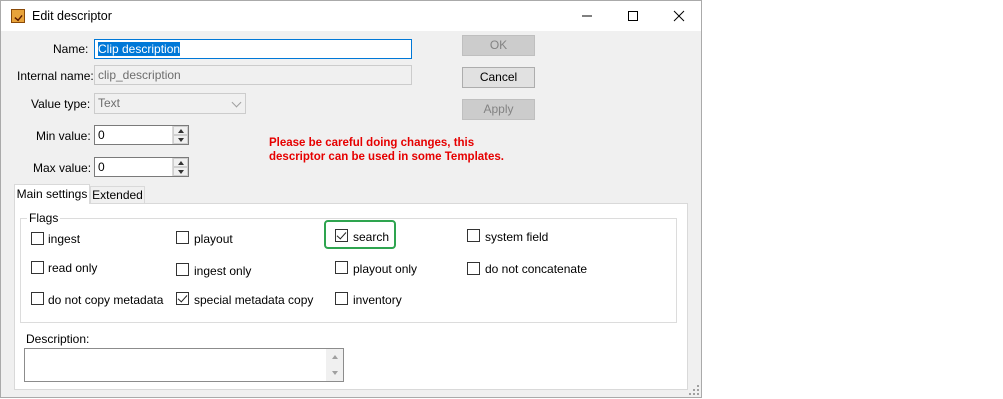  Describe the element at coordinates (44, 218) in the screenshot. I see `flags-group-label: Flags` at that location.